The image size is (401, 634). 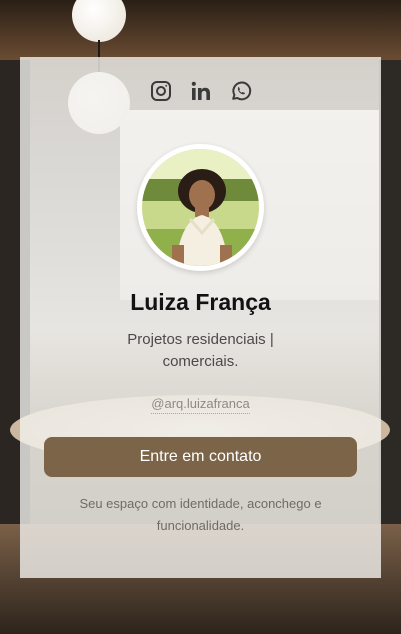 I want to click on profile-handle-link: @arq.luizafranca, so click(x=200, y=405).